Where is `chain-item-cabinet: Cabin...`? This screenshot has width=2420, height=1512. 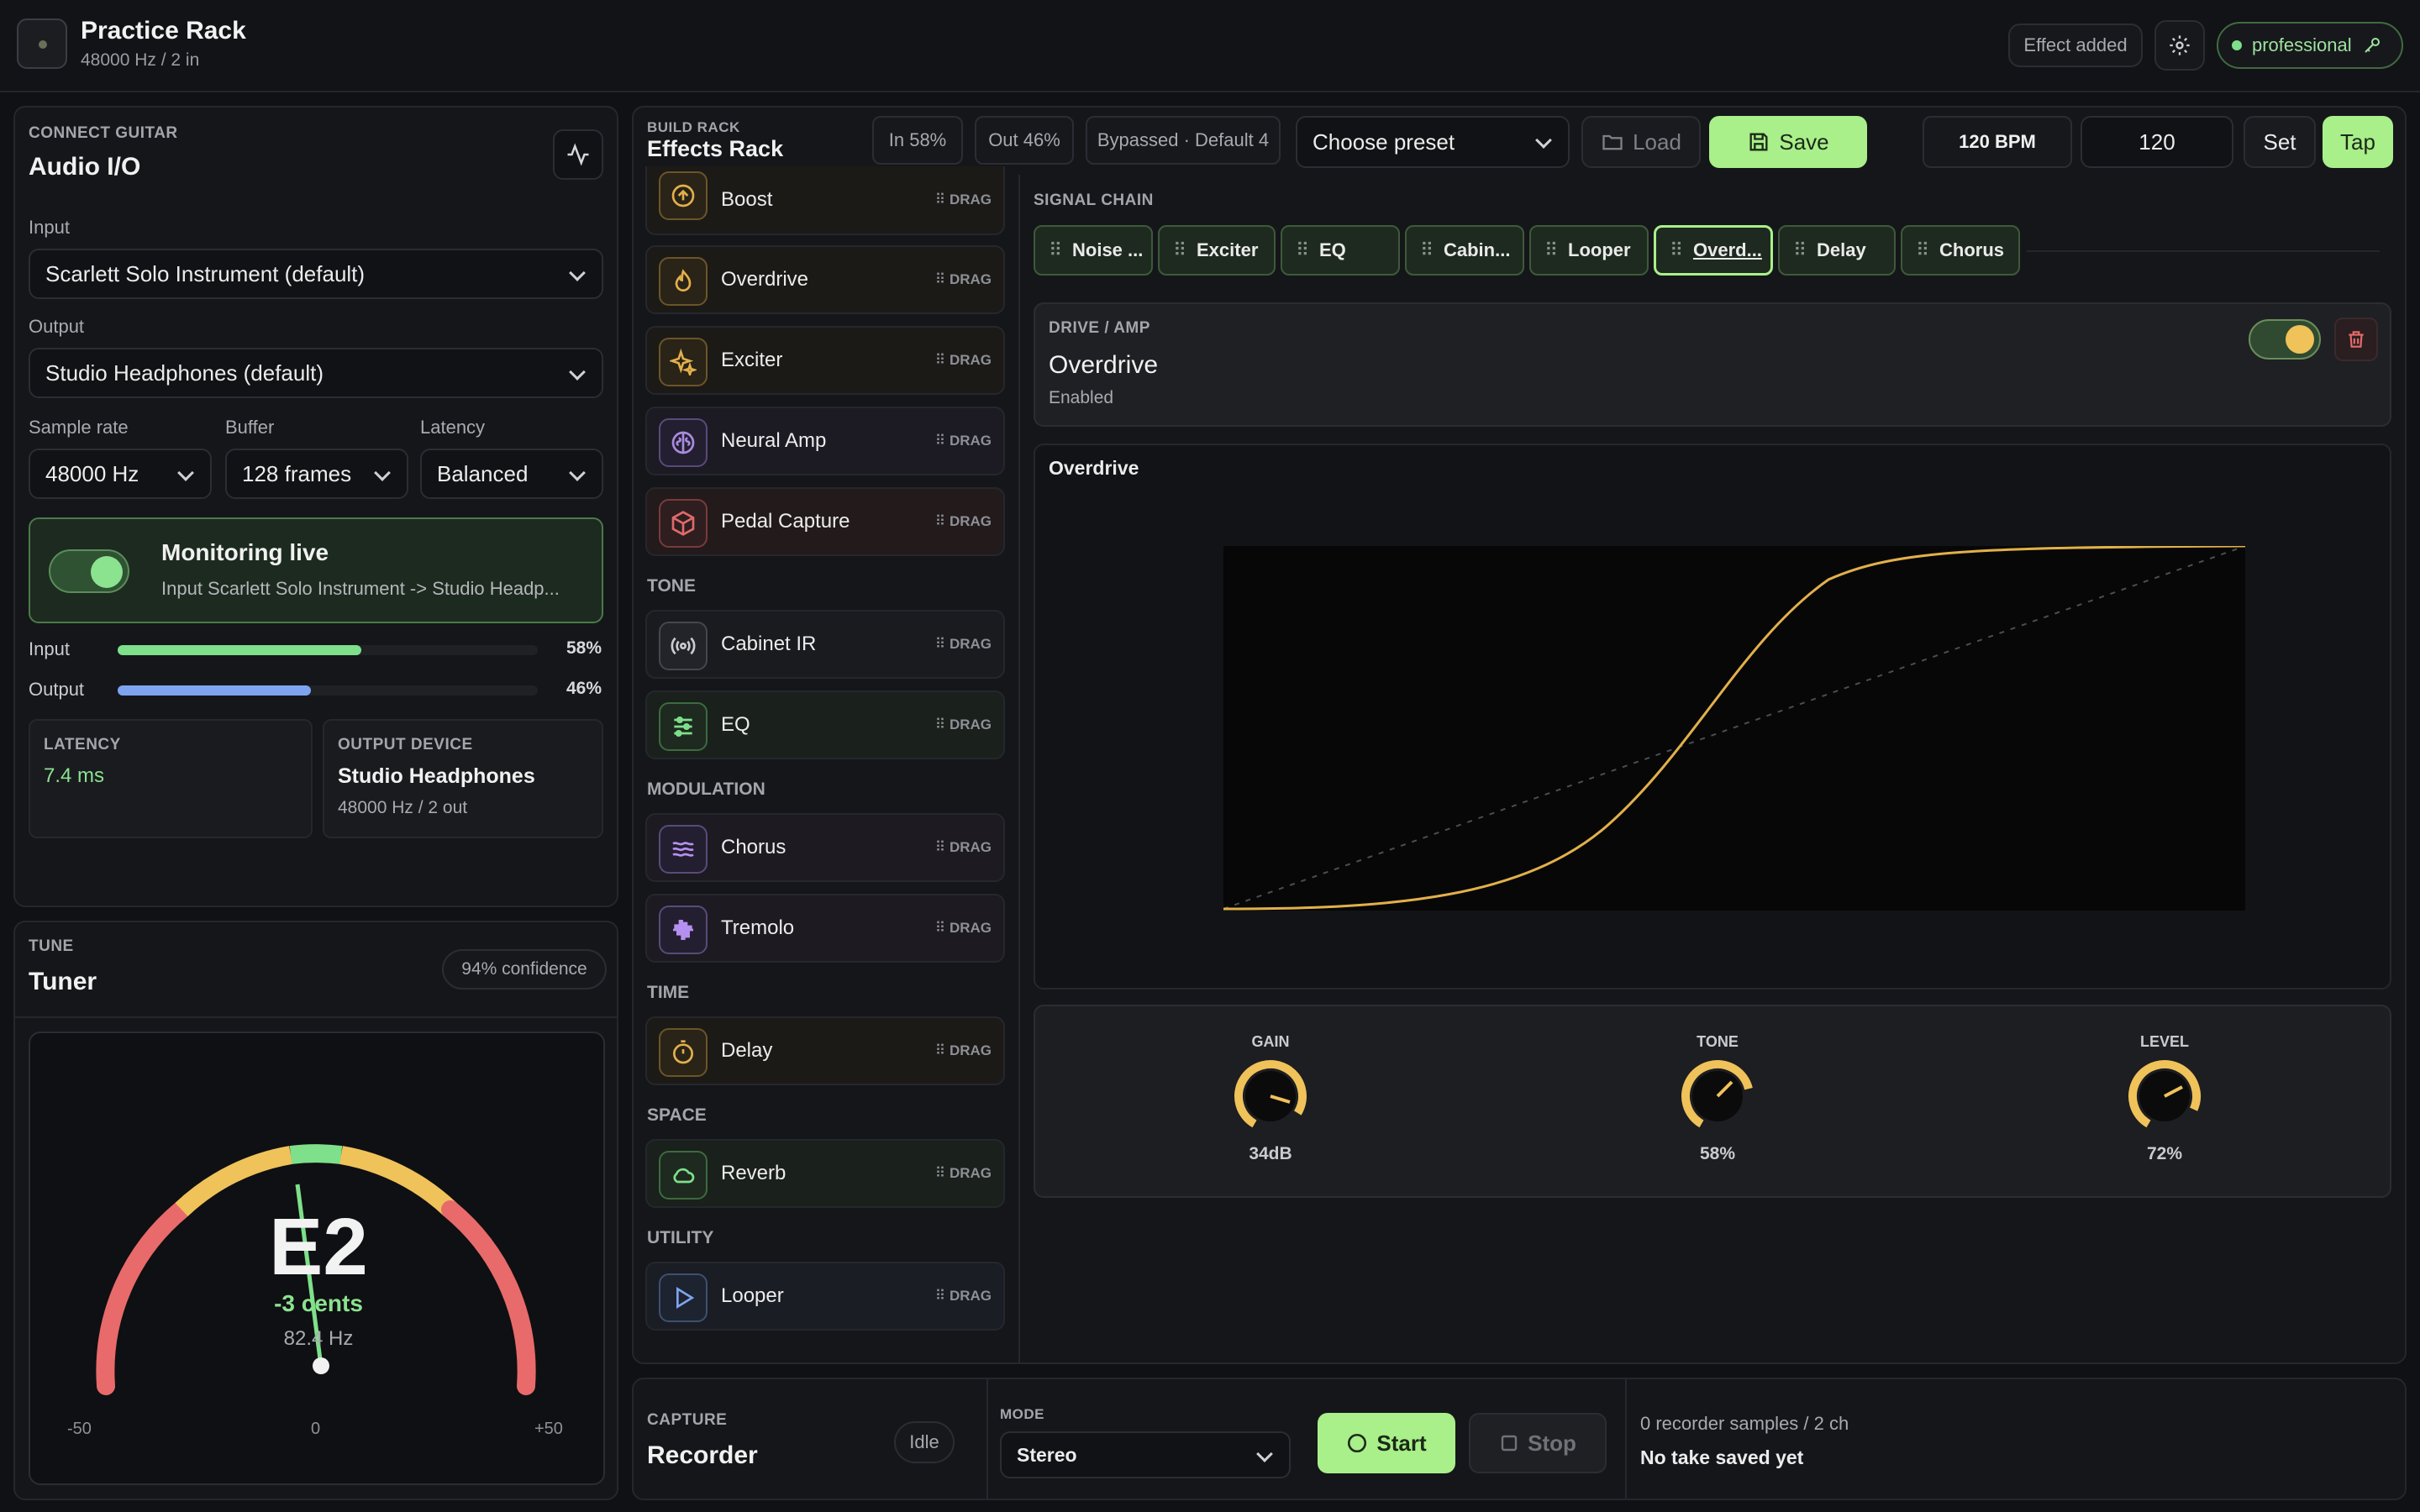 chain-item-cabinet: Cabin... is located at coordinates (1465, 250).